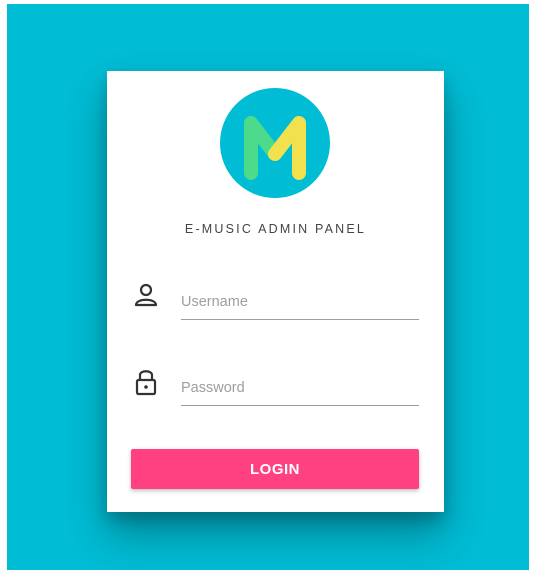 The image size is (536, 575). I want to click on username-field-group, so click(276, 304).